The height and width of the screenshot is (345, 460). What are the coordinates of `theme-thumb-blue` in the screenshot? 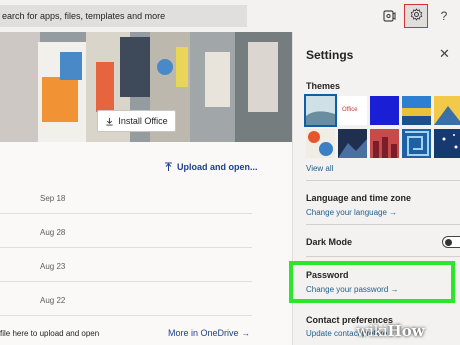 It's located at (384, 110).